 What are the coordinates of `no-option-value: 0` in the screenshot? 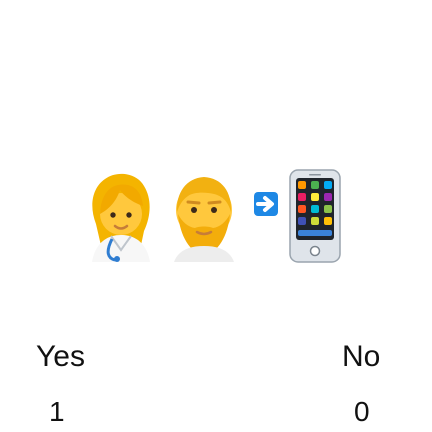 It's located at (362, 411).